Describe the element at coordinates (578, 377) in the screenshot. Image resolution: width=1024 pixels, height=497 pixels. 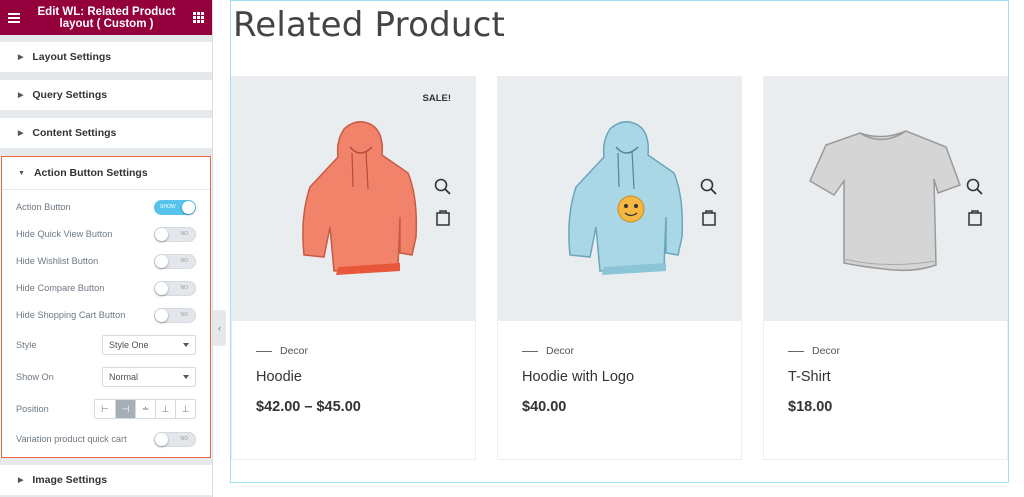
I see `product-title: Hoodie with Logo` at that location.